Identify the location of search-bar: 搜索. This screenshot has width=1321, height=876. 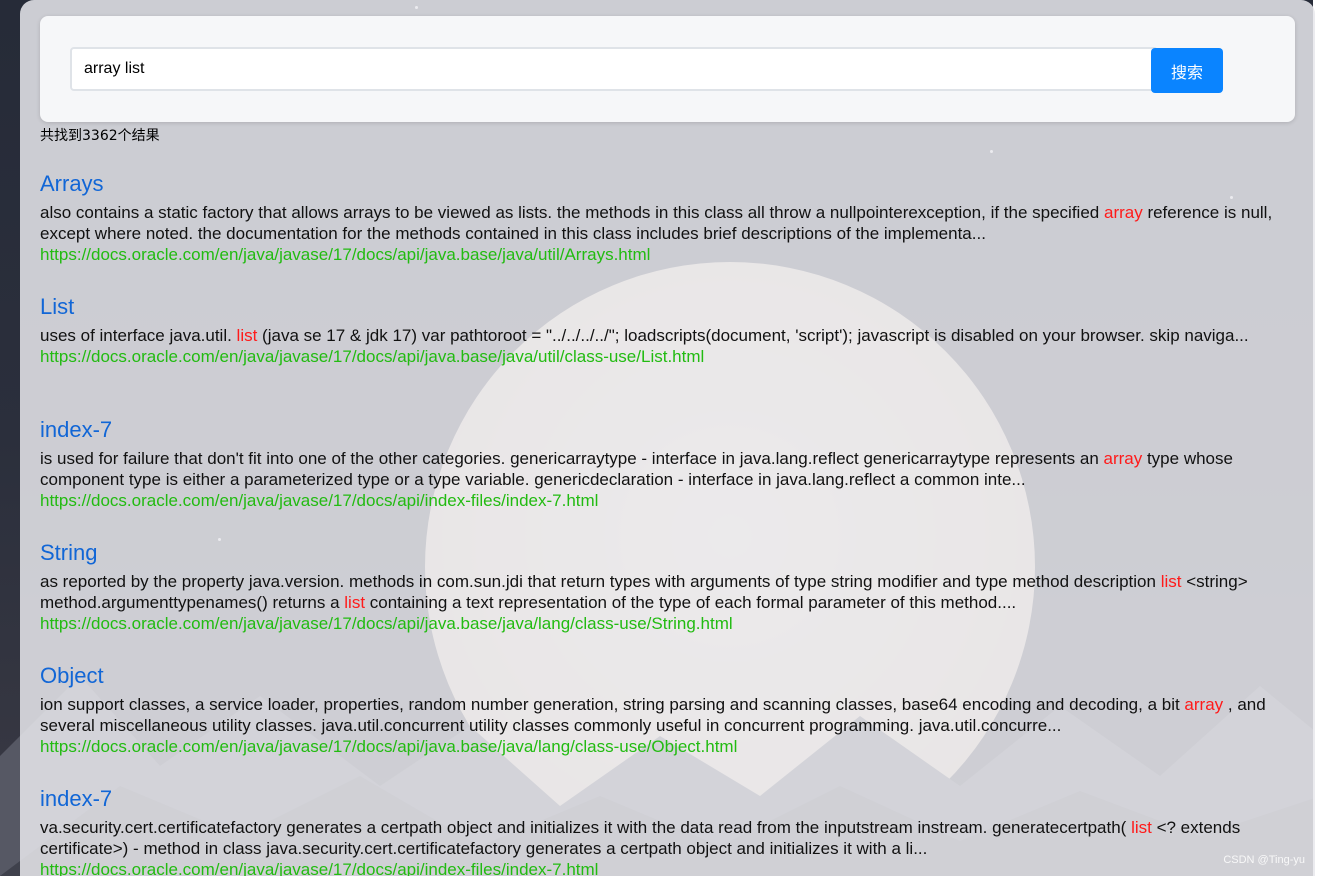
(667, 69).